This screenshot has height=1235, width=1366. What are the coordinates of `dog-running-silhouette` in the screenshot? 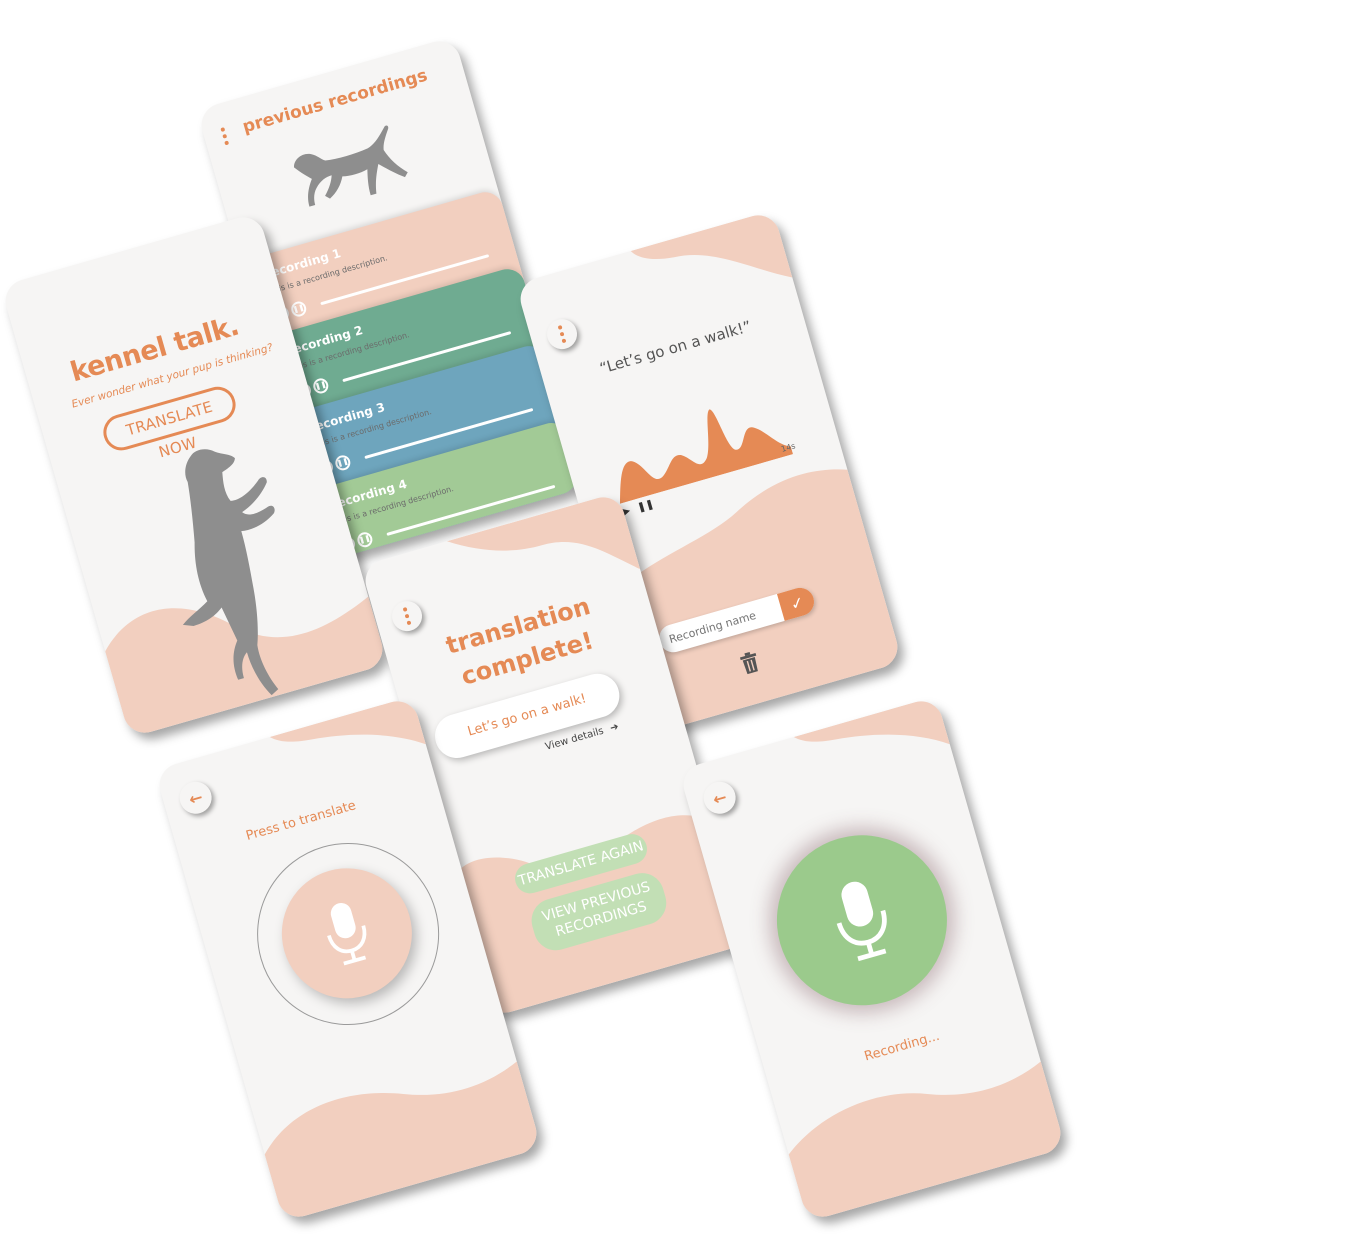 It's located at (350, 166).